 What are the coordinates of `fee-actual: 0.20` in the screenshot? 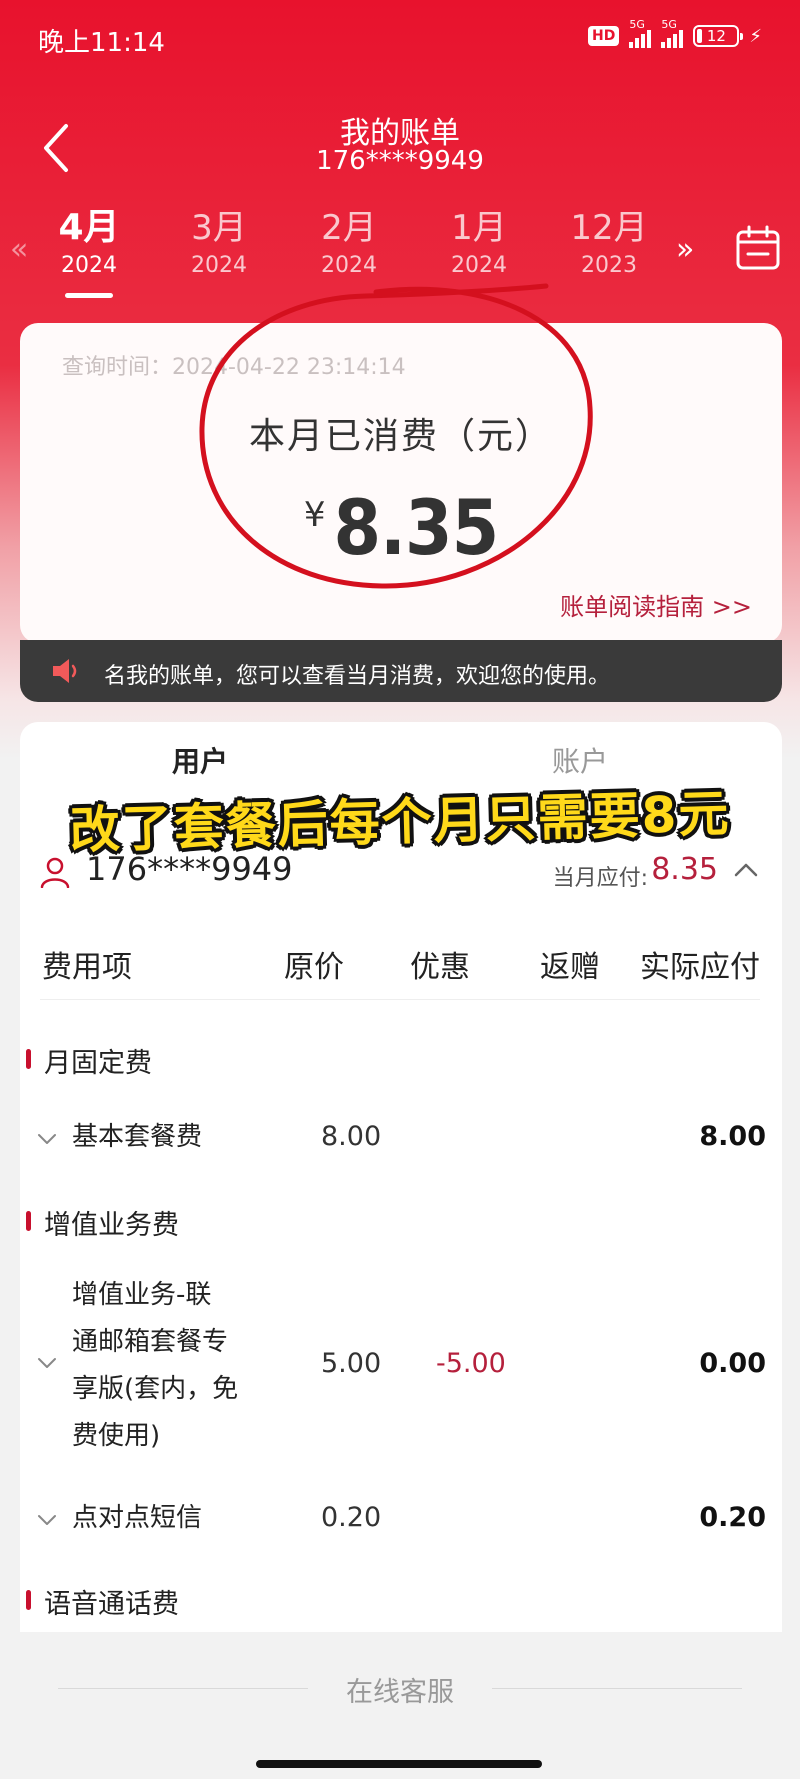 It's located at (732, 1517).